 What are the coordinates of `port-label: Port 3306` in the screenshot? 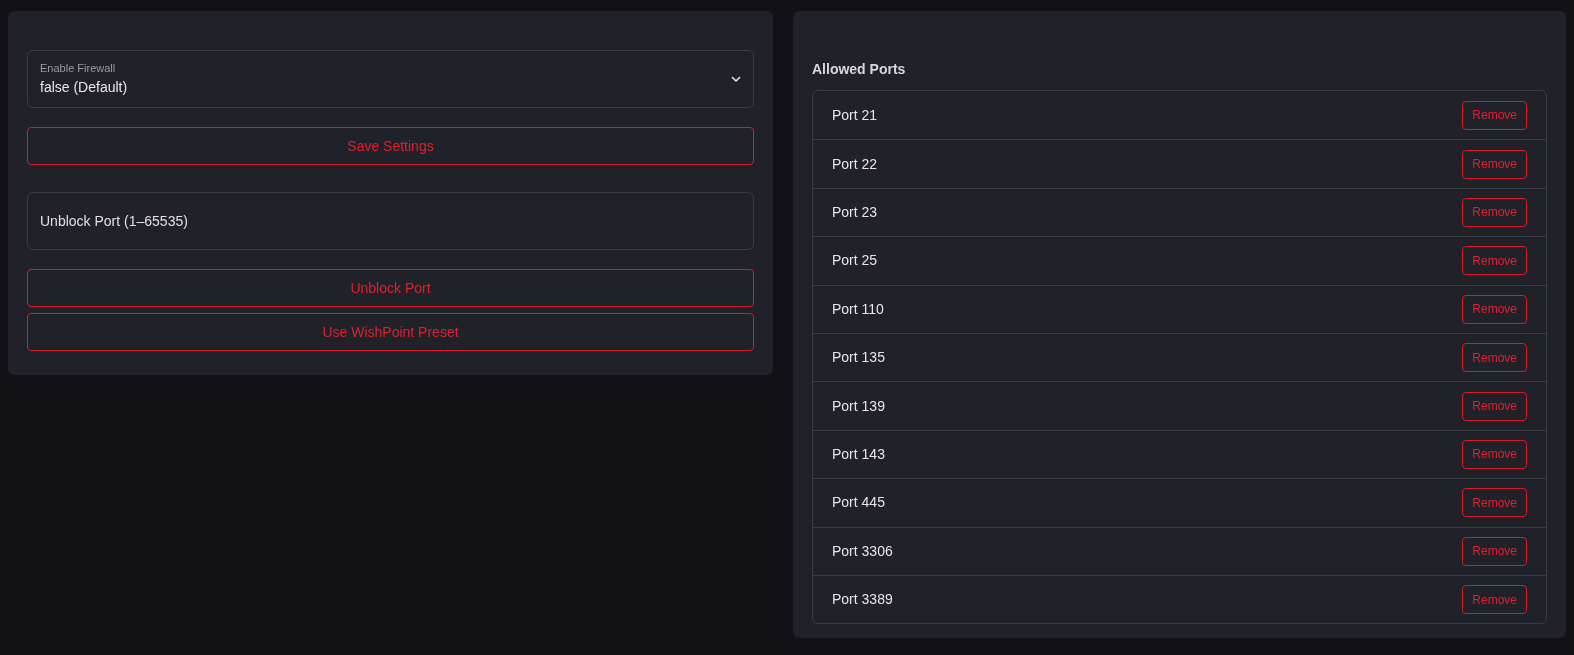 It's located at (862, 551).